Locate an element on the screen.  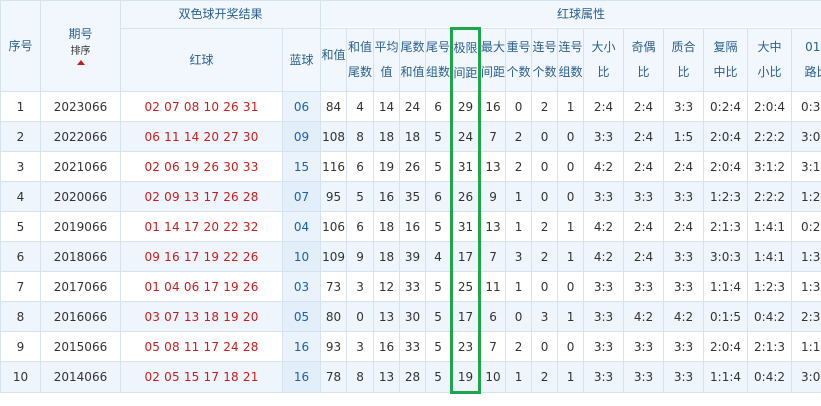
row-period: 2014066 is located at coordinates (80, 377).